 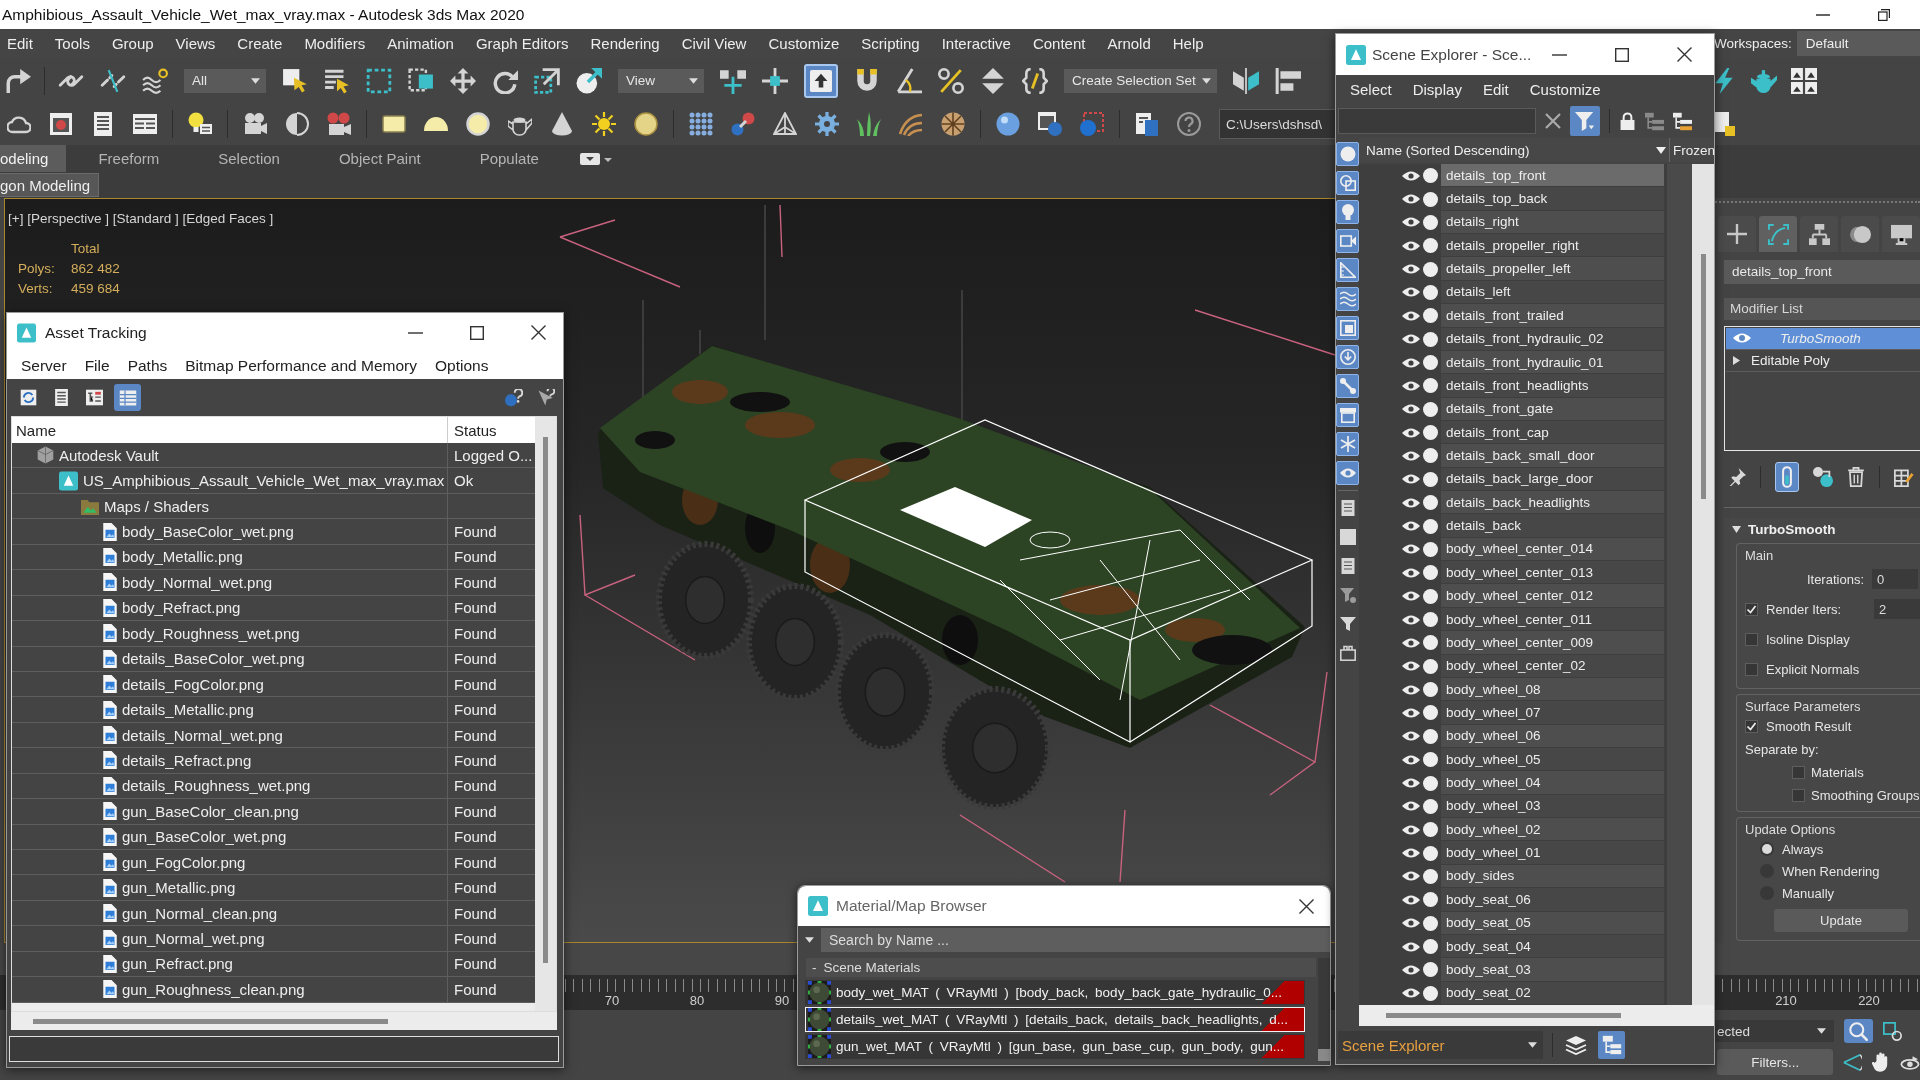 I want to click on asset-row: body_Roughness_wet.png Found, so click(x=273, y=634).